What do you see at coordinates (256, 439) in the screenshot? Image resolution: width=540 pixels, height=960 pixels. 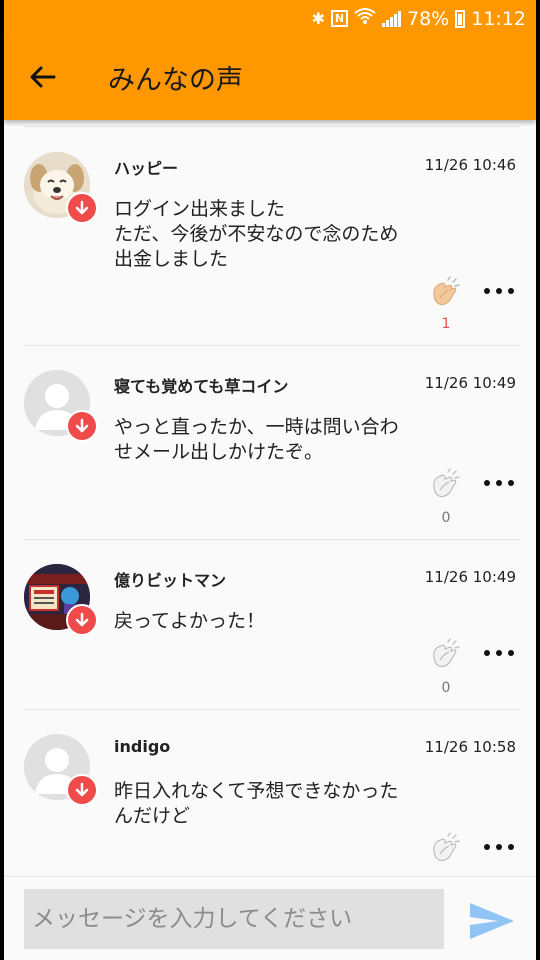 I see `post-message: やっと直ったか、一時は問い合わ せメール出しかけたぞ。` at bounding box center [256, 439].